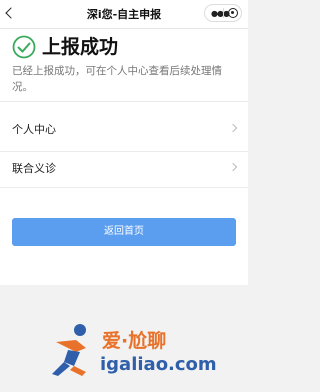 This screenshot has width=320, height=392. I want to click on check-circle-icon, so click(24, 47).